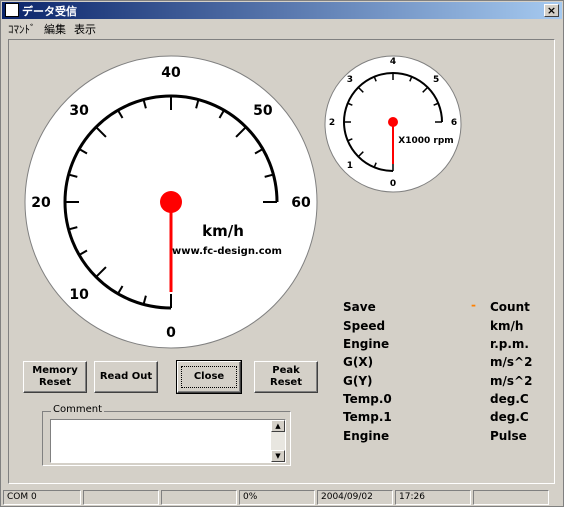  What do you see at coordinates (85, 29) in the screenshot?
I see `menu-view: 表示` at bounding box center [85, 29].